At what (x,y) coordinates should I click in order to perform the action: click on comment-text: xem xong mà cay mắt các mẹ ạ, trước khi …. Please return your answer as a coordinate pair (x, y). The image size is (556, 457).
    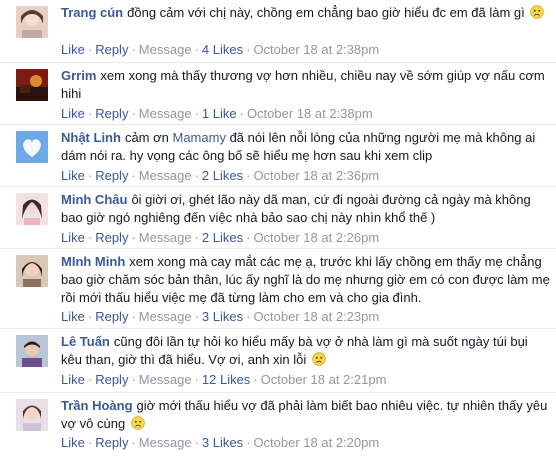
    Looking at the image, I should click on (305, 279).